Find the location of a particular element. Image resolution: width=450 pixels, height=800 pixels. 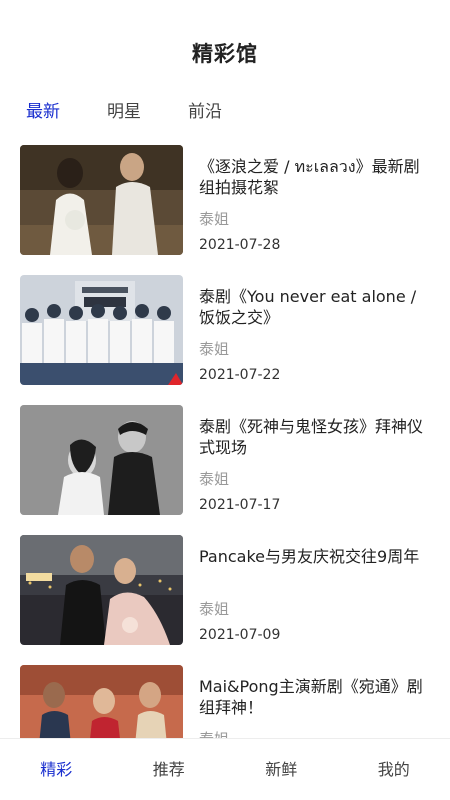

bottom-nav: 精彩 推荐 新鲜 我的 is located at coordinates (225, 769).